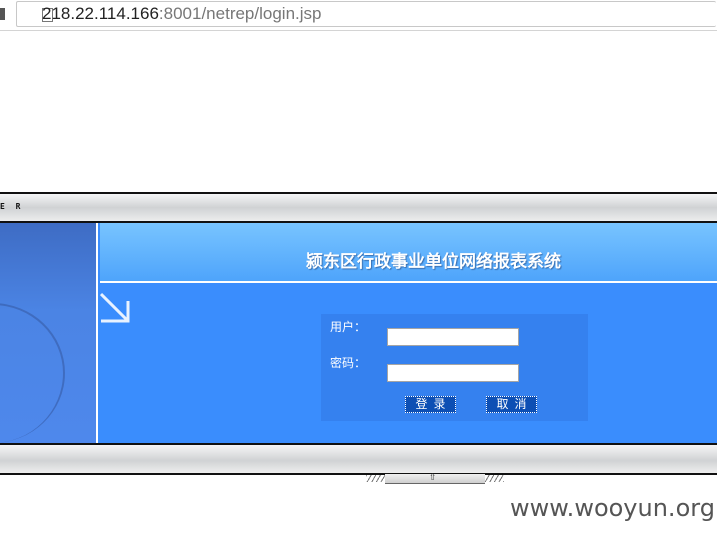 This screenshot has height=538, width=717. Describe the element at coordinates (347, 363) in the screenshot. I see `password-label: 密码：` at that location.